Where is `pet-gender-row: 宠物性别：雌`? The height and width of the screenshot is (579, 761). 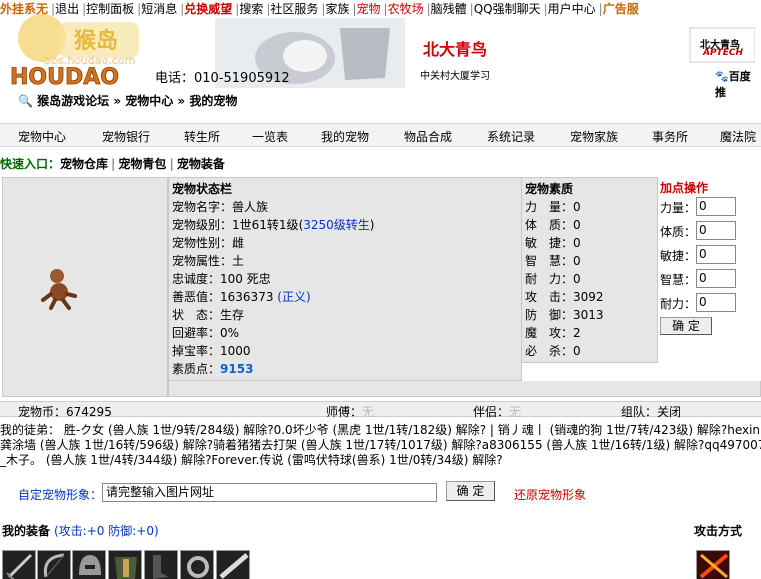
pet-gender-row: 宠物性别：雌 is located at coordinates (208, 243).